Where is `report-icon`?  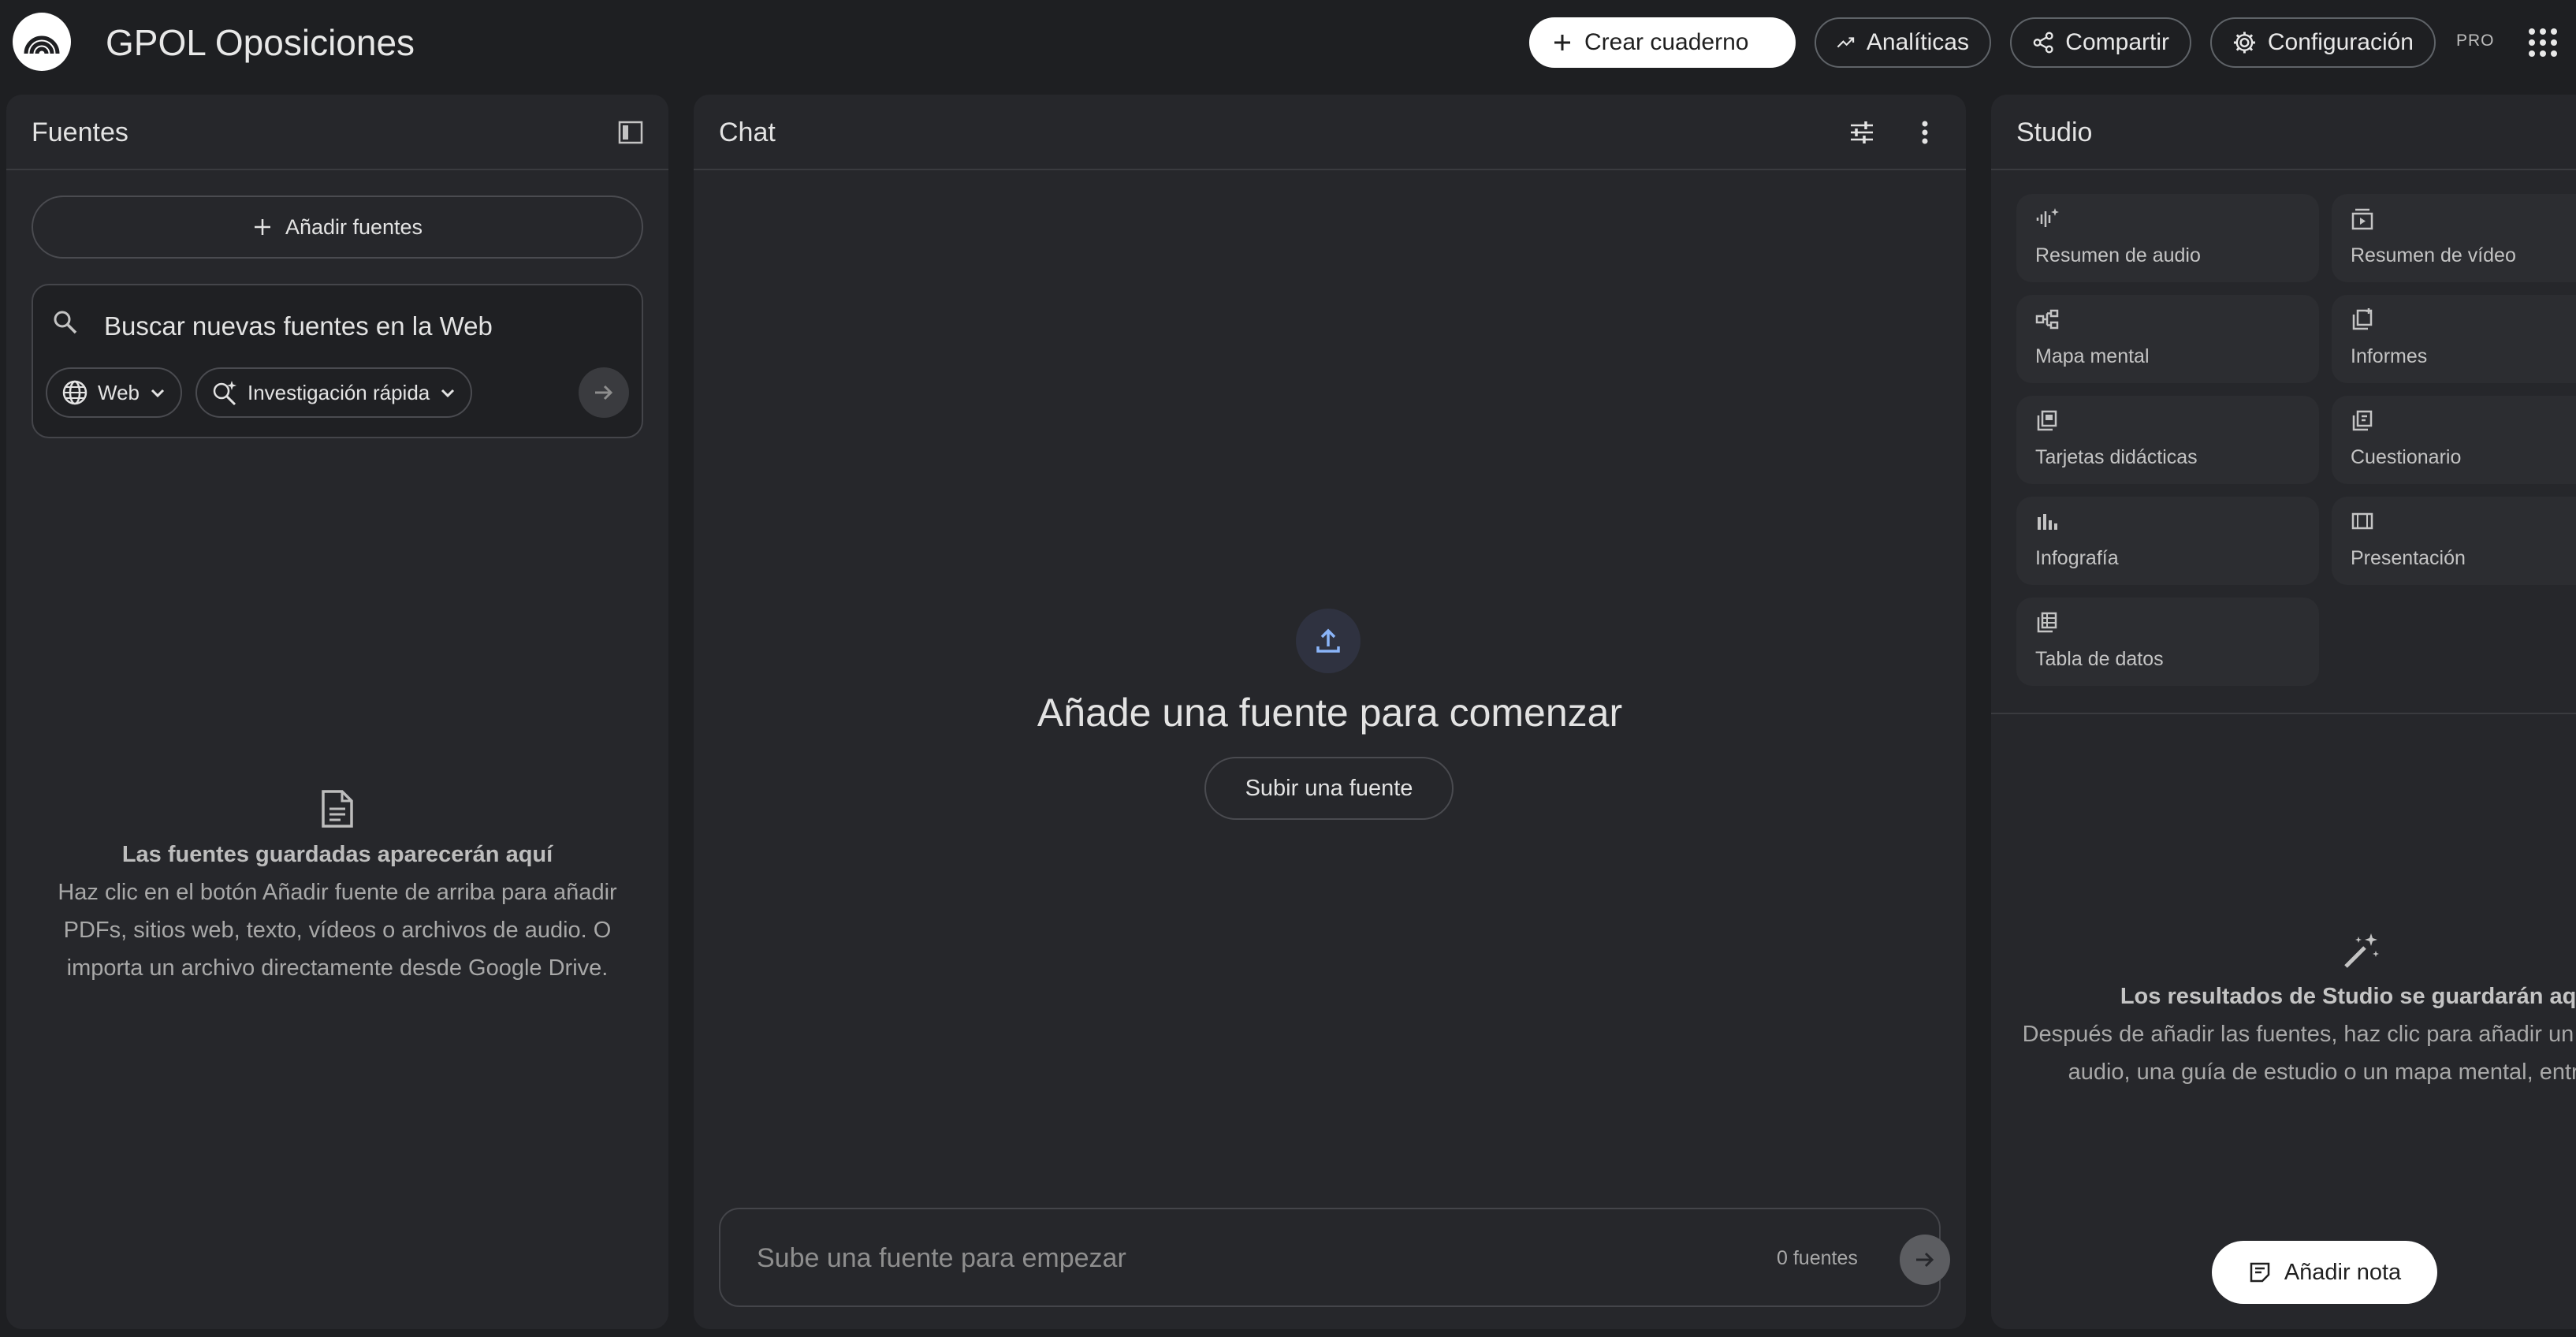
report-icon is located at coordinates (2362, 319).